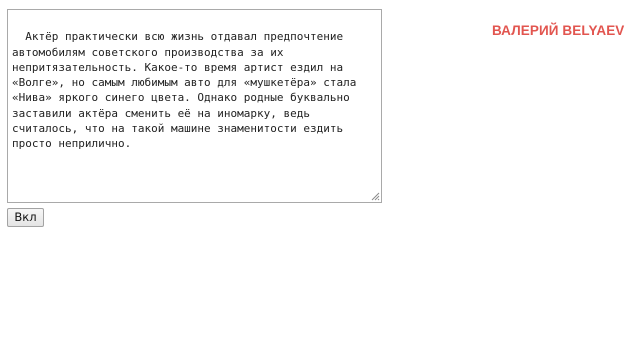 This screenshot has height=360, width=640. I want to click on brand-watermark: ВАЛЕРИЙ BELYAEV, so click(558, 30).